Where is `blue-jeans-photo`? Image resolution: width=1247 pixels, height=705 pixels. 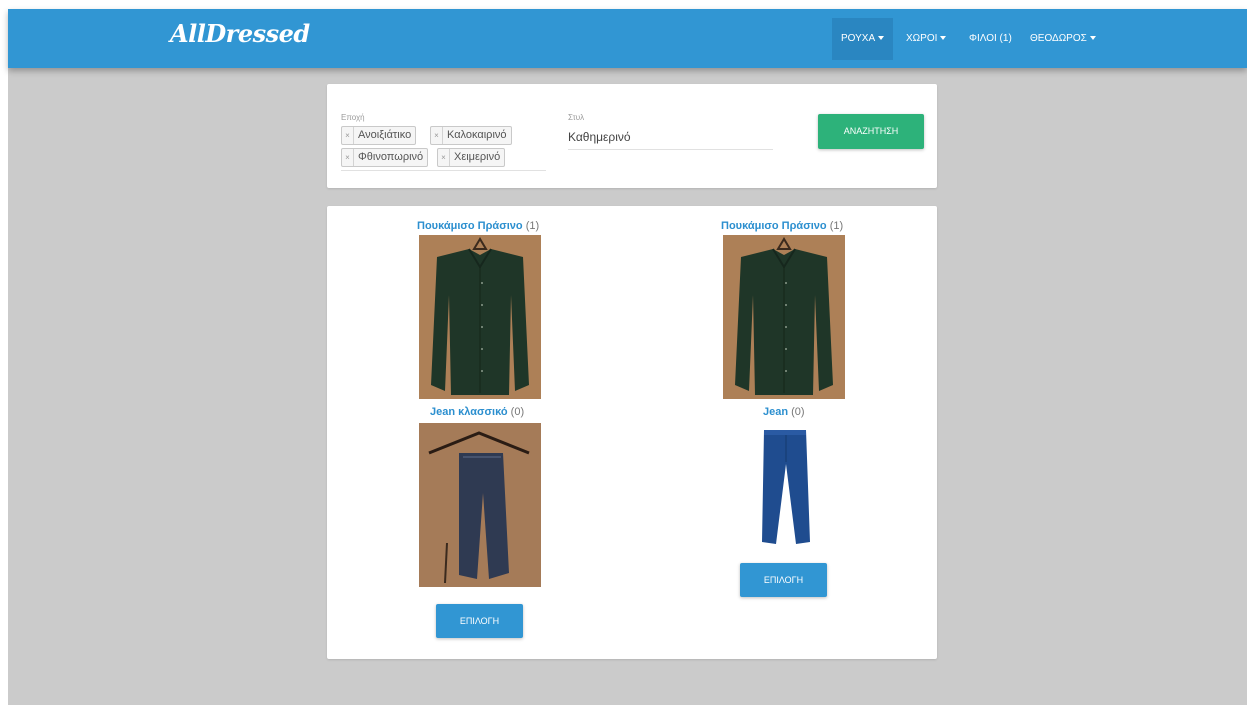 blue-jeans-photo is located at coordinates (785, 485).